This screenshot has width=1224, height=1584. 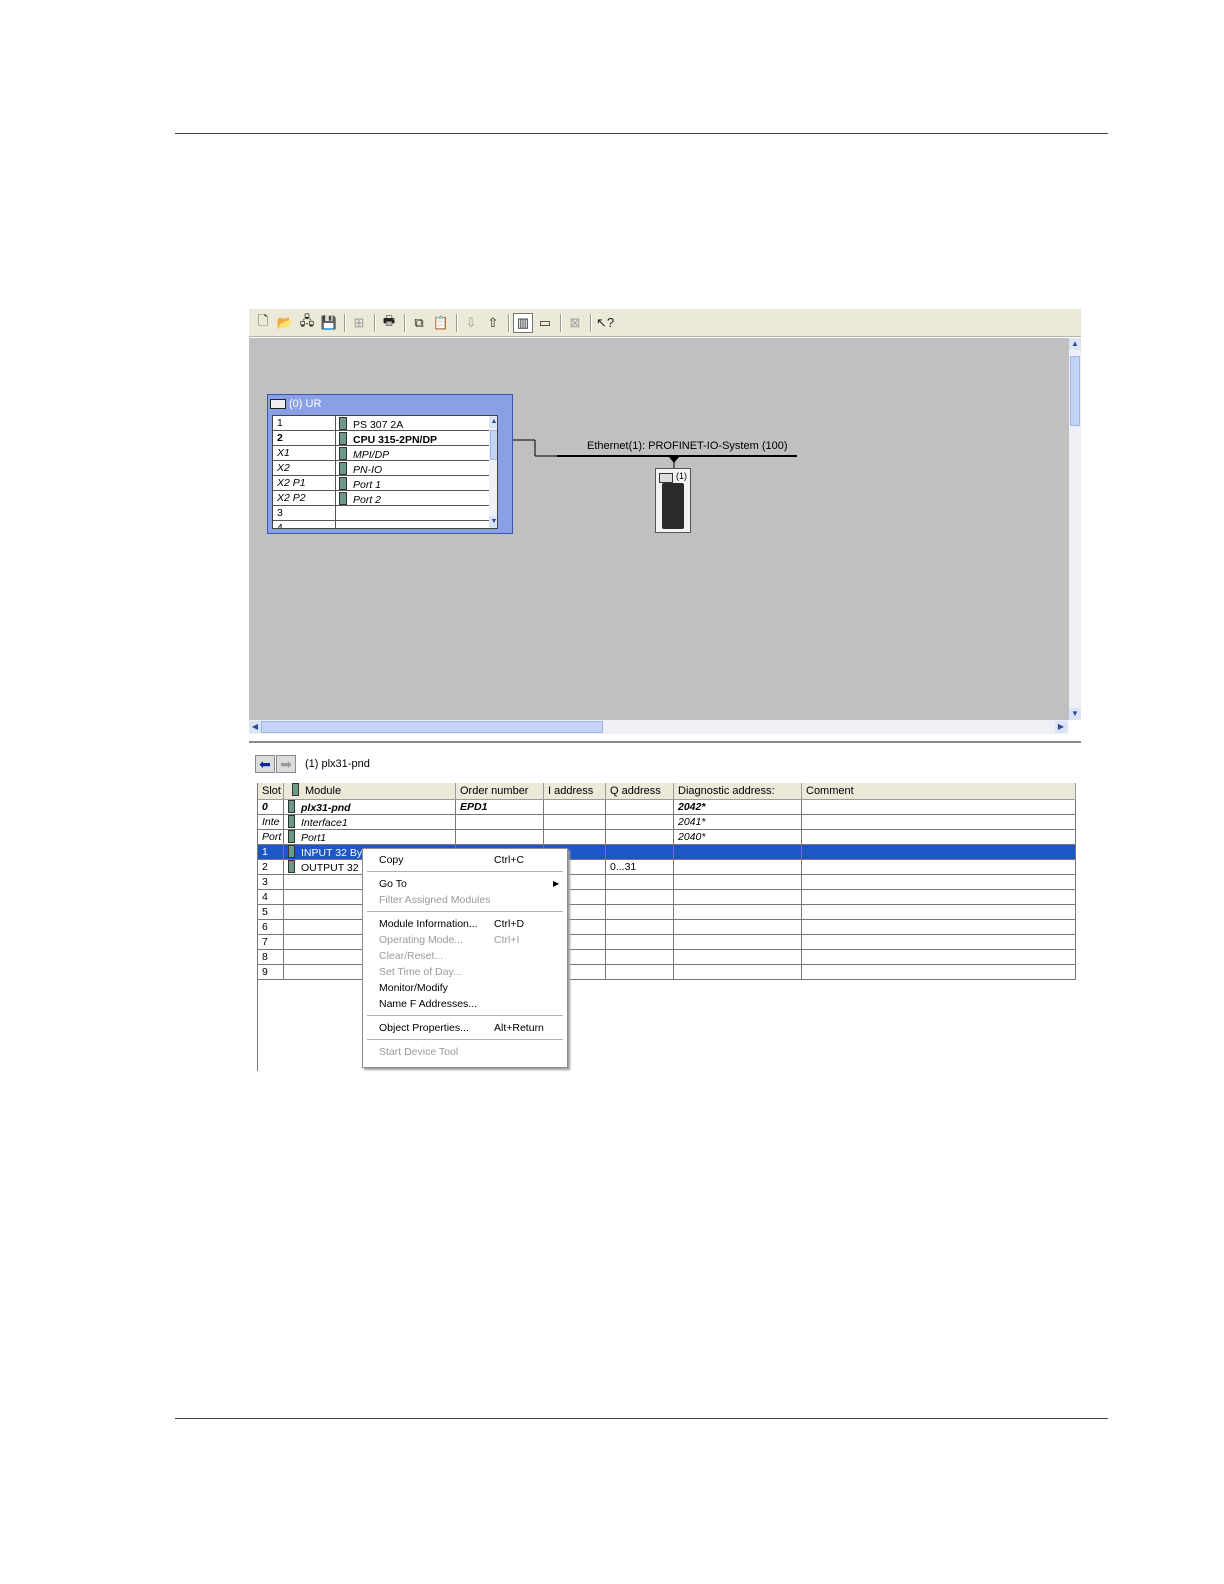 What do you see at coordinates (635, 791) in the screenshot?
I see `column-header-label: Q address` at bounding box center [635, 791].